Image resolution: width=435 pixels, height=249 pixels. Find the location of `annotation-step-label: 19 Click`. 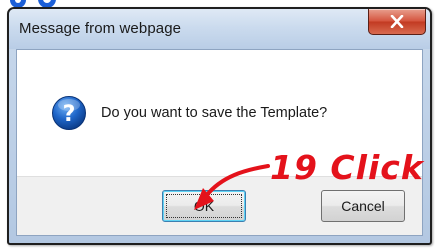

annotation-step-label: 19 Click is located at coordinates (347, 167).